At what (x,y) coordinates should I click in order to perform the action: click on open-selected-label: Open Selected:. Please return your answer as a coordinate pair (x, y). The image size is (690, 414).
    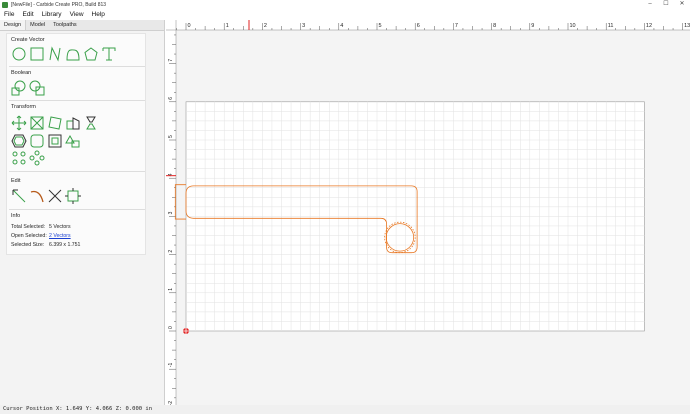
    Looking at the image, I should click on (29, 236).